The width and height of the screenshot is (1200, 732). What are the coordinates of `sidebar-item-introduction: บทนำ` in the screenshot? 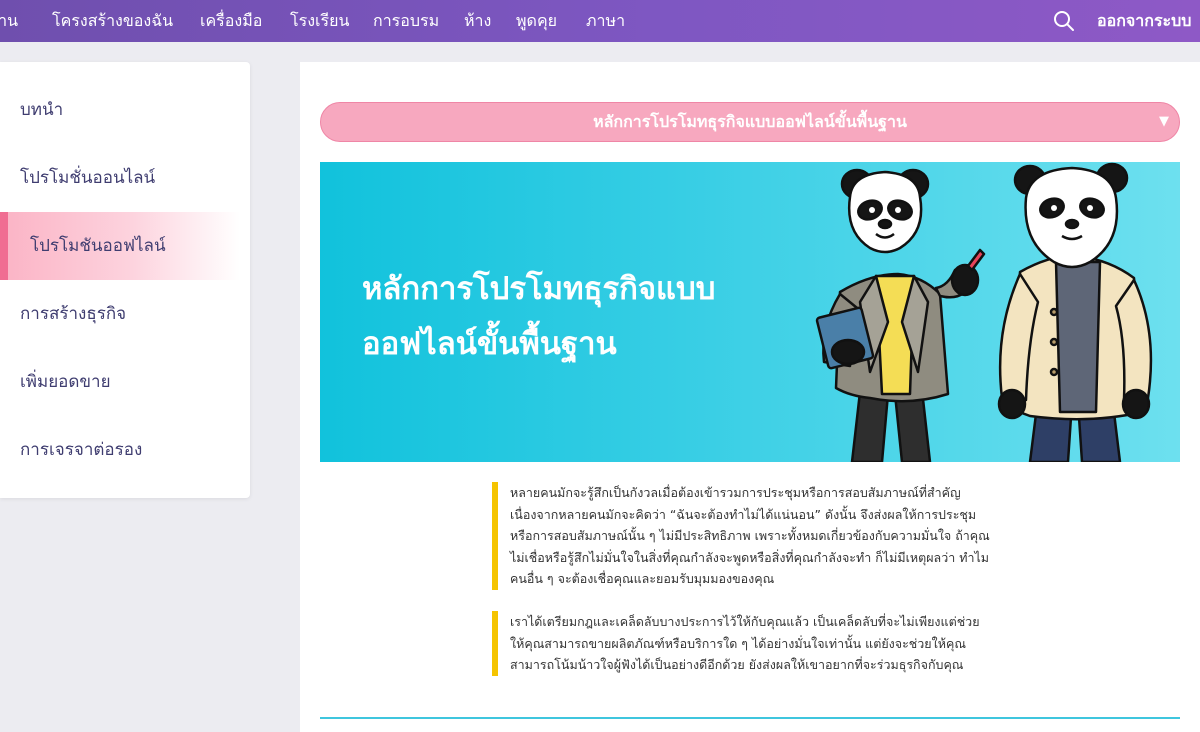 It's located at (120, 110).